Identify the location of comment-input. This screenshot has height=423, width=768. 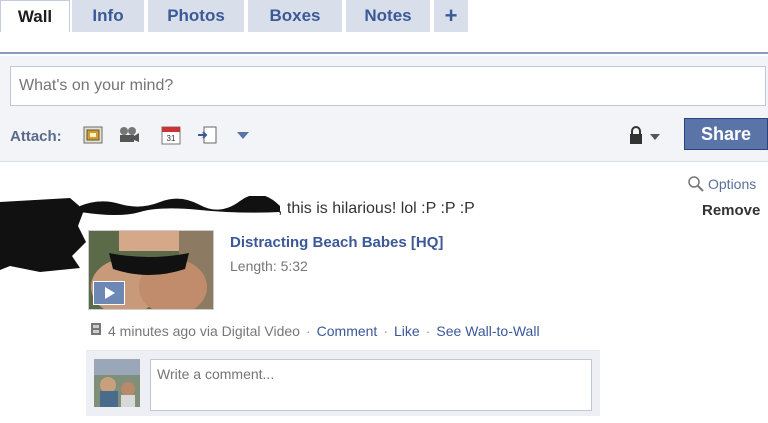
(371, 385).